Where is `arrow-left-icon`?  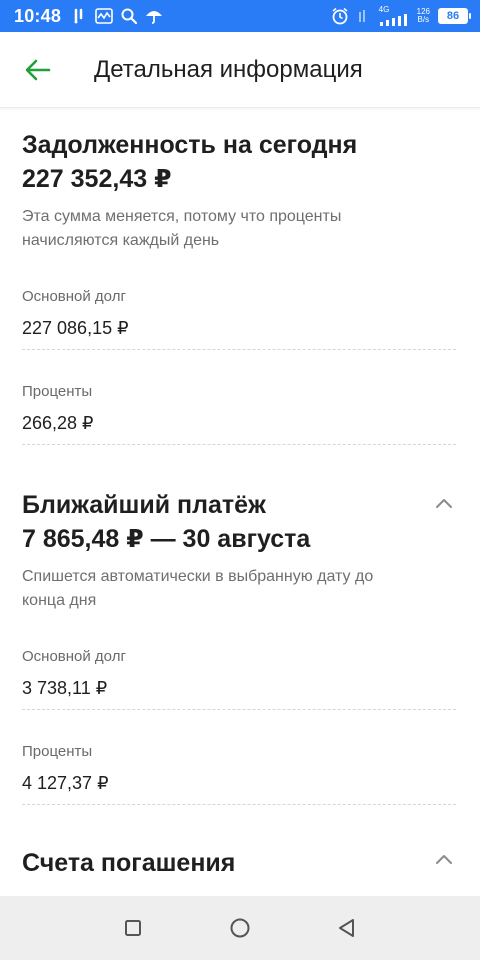
arrow-left-icon is located at coordinates (38, 69).